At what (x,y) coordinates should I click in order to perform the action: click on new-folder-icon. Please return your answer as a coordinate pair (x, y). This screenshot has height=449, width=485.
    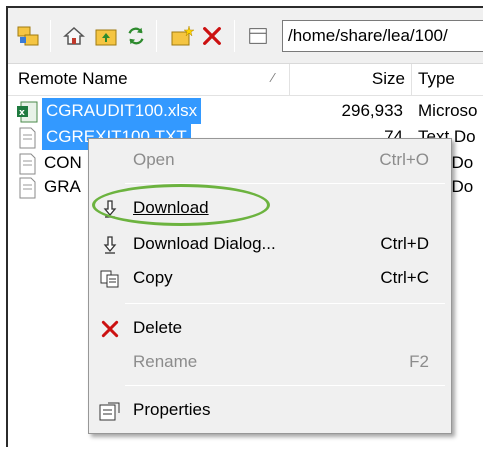
    Looking at the image, I should click on (182, 36).